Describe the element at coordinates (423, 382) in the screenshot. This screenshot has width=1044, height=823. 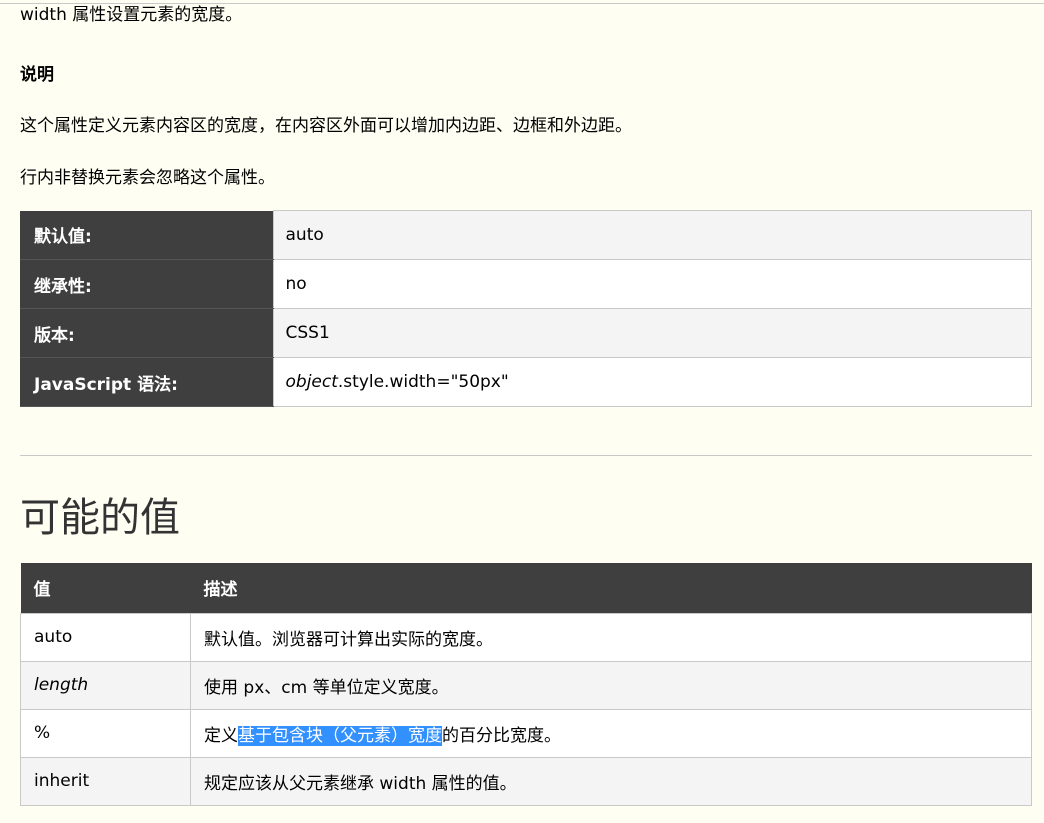
I see `js-syntax-rest: .style.width="50px"` at that location.